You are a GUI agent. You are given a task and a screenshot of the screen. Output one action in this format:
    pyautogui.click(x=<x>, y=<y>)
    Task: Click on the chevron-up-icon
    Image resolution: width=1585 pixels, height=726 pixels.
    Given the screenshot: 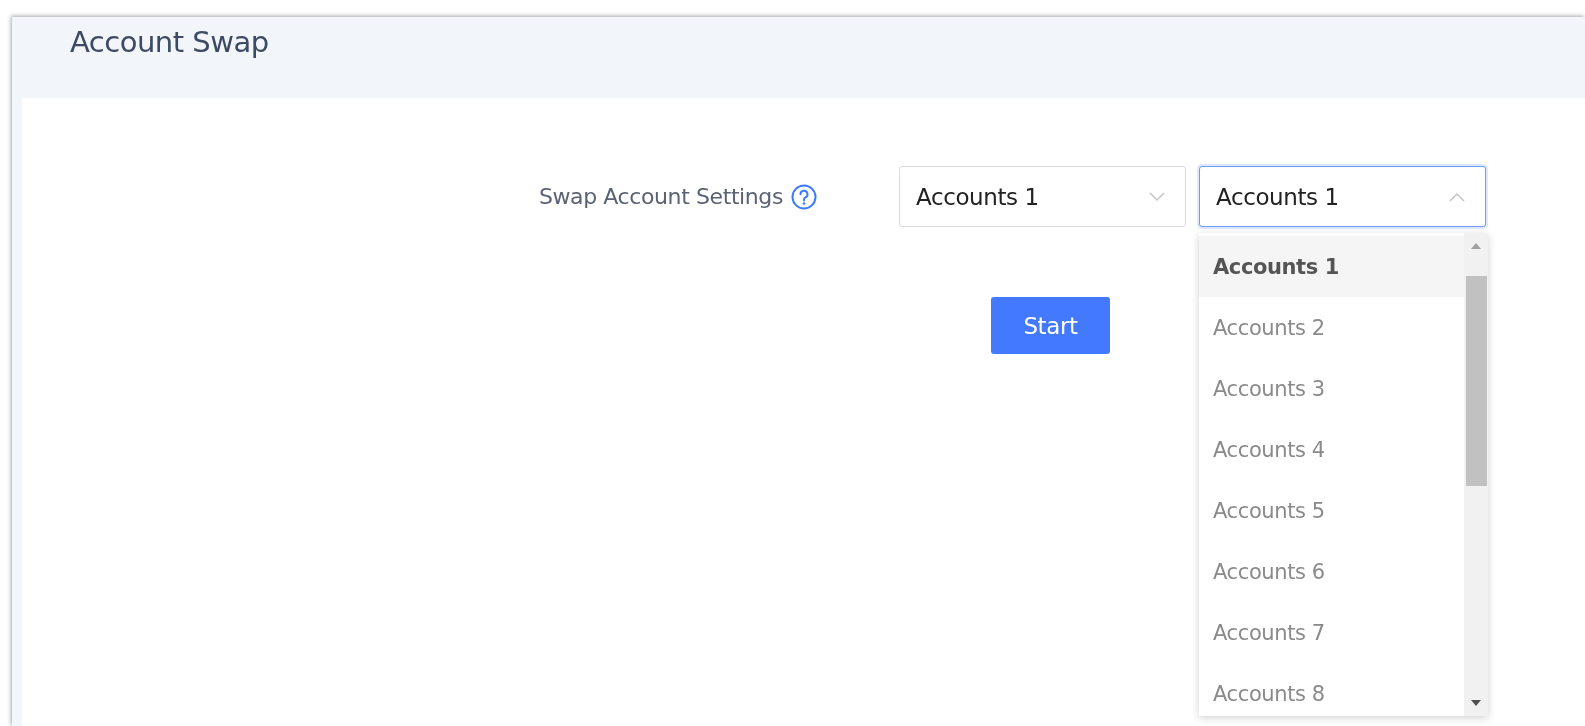 What is the action you would take?
    pyautogui.click(x=1457, y=196)
    